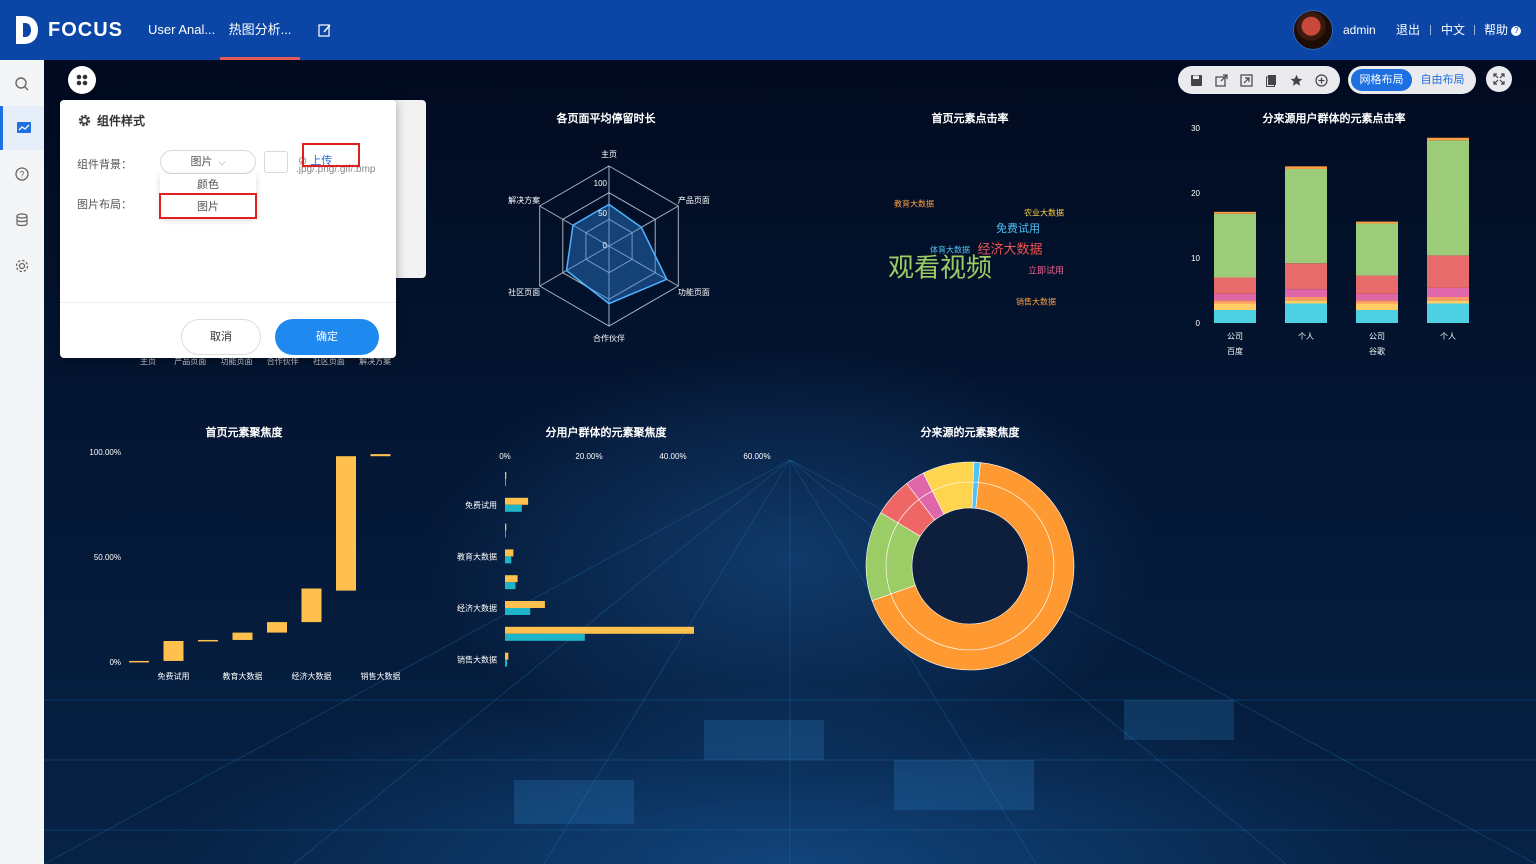 The height and width of the screenshot is (864, 1536). What do you see at coordinates (22, 84) in the screenshot?
I see `sidebar-item-search` at bounding box center [22, 84].